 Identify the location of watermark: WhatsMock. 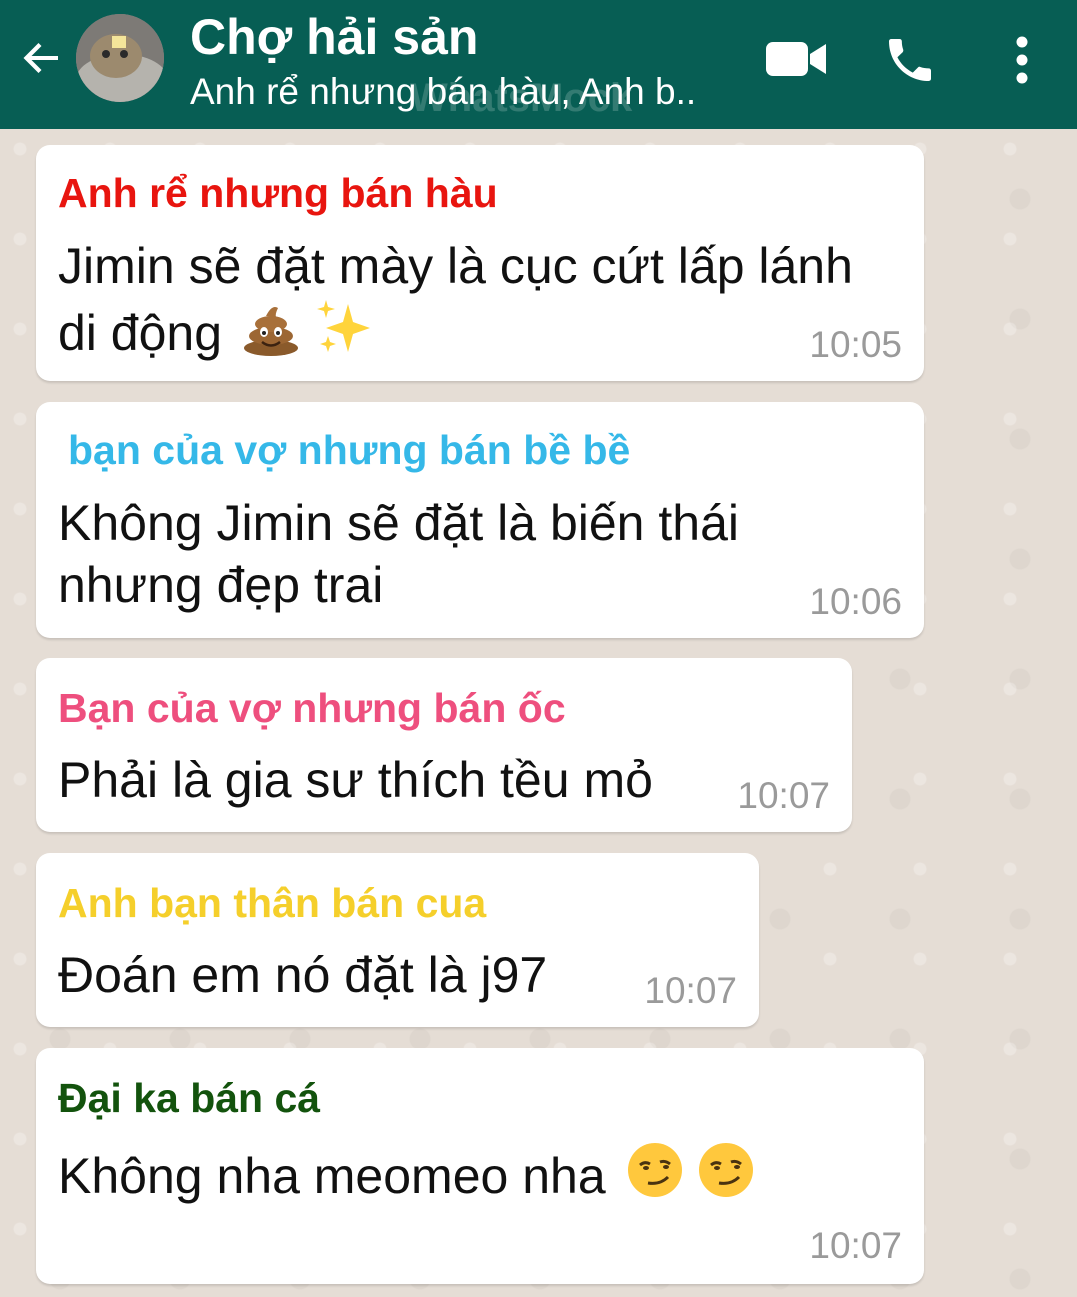
(521, 98).